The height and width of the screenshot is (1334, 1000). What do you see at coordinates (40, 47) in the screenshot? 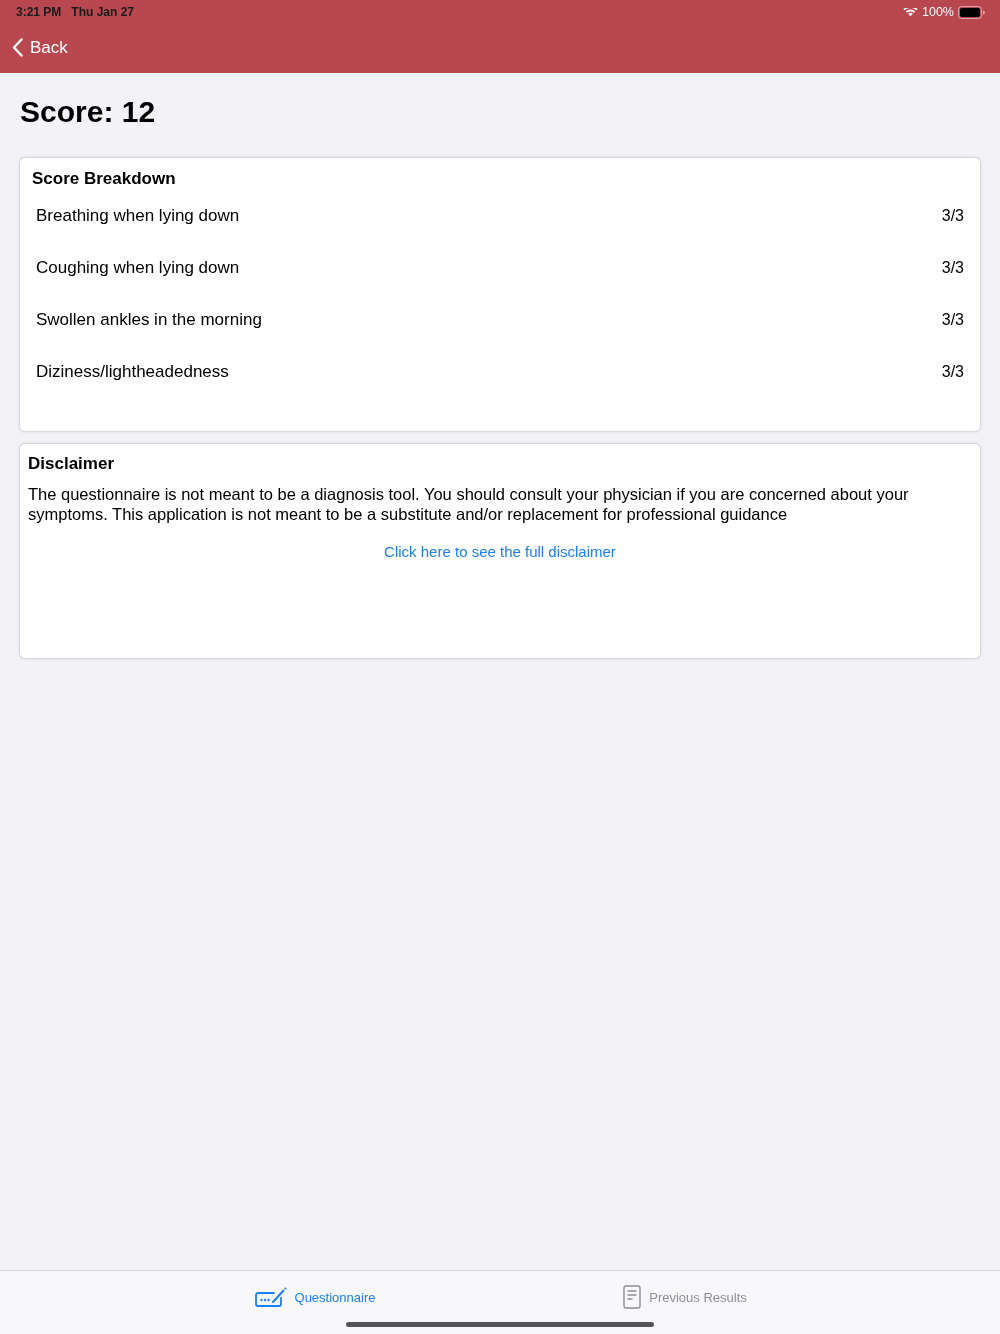
I see `back-button: Back` at bounding box center [40, 47].